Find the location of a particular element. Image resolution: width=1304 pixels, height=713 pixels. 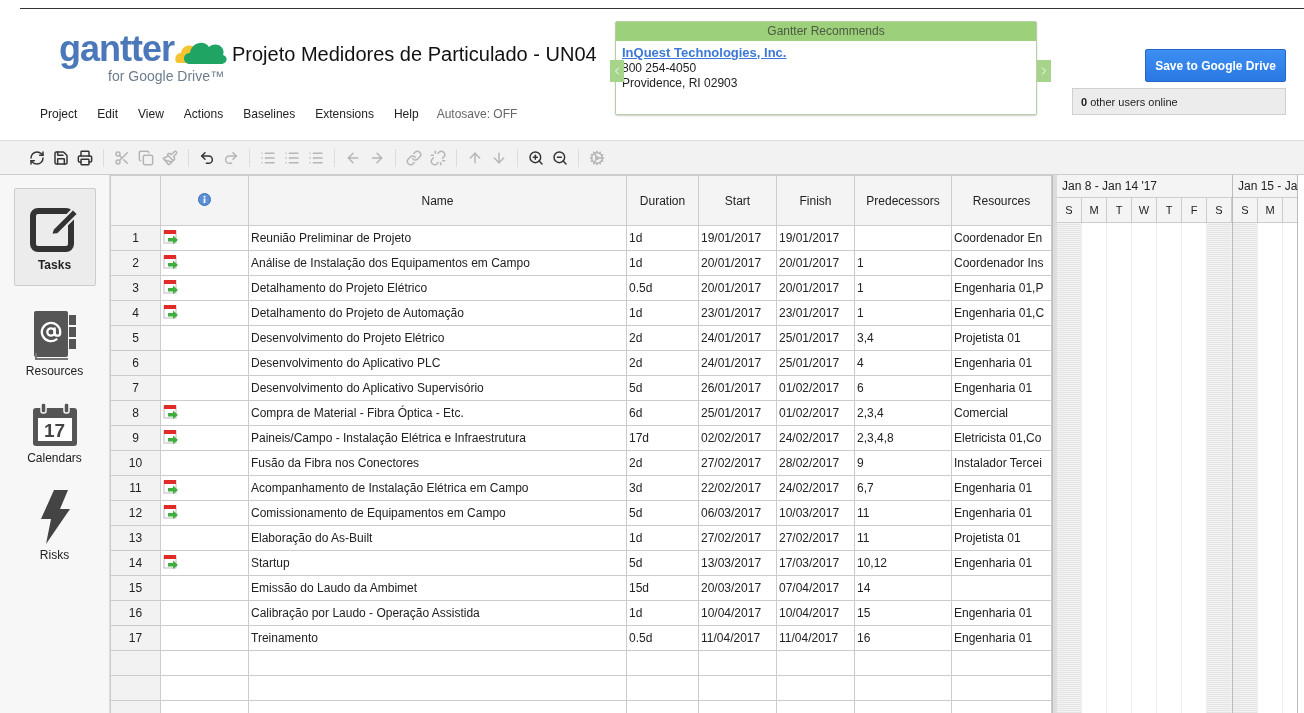

refresh-icon is located at coordinates (37, 157).